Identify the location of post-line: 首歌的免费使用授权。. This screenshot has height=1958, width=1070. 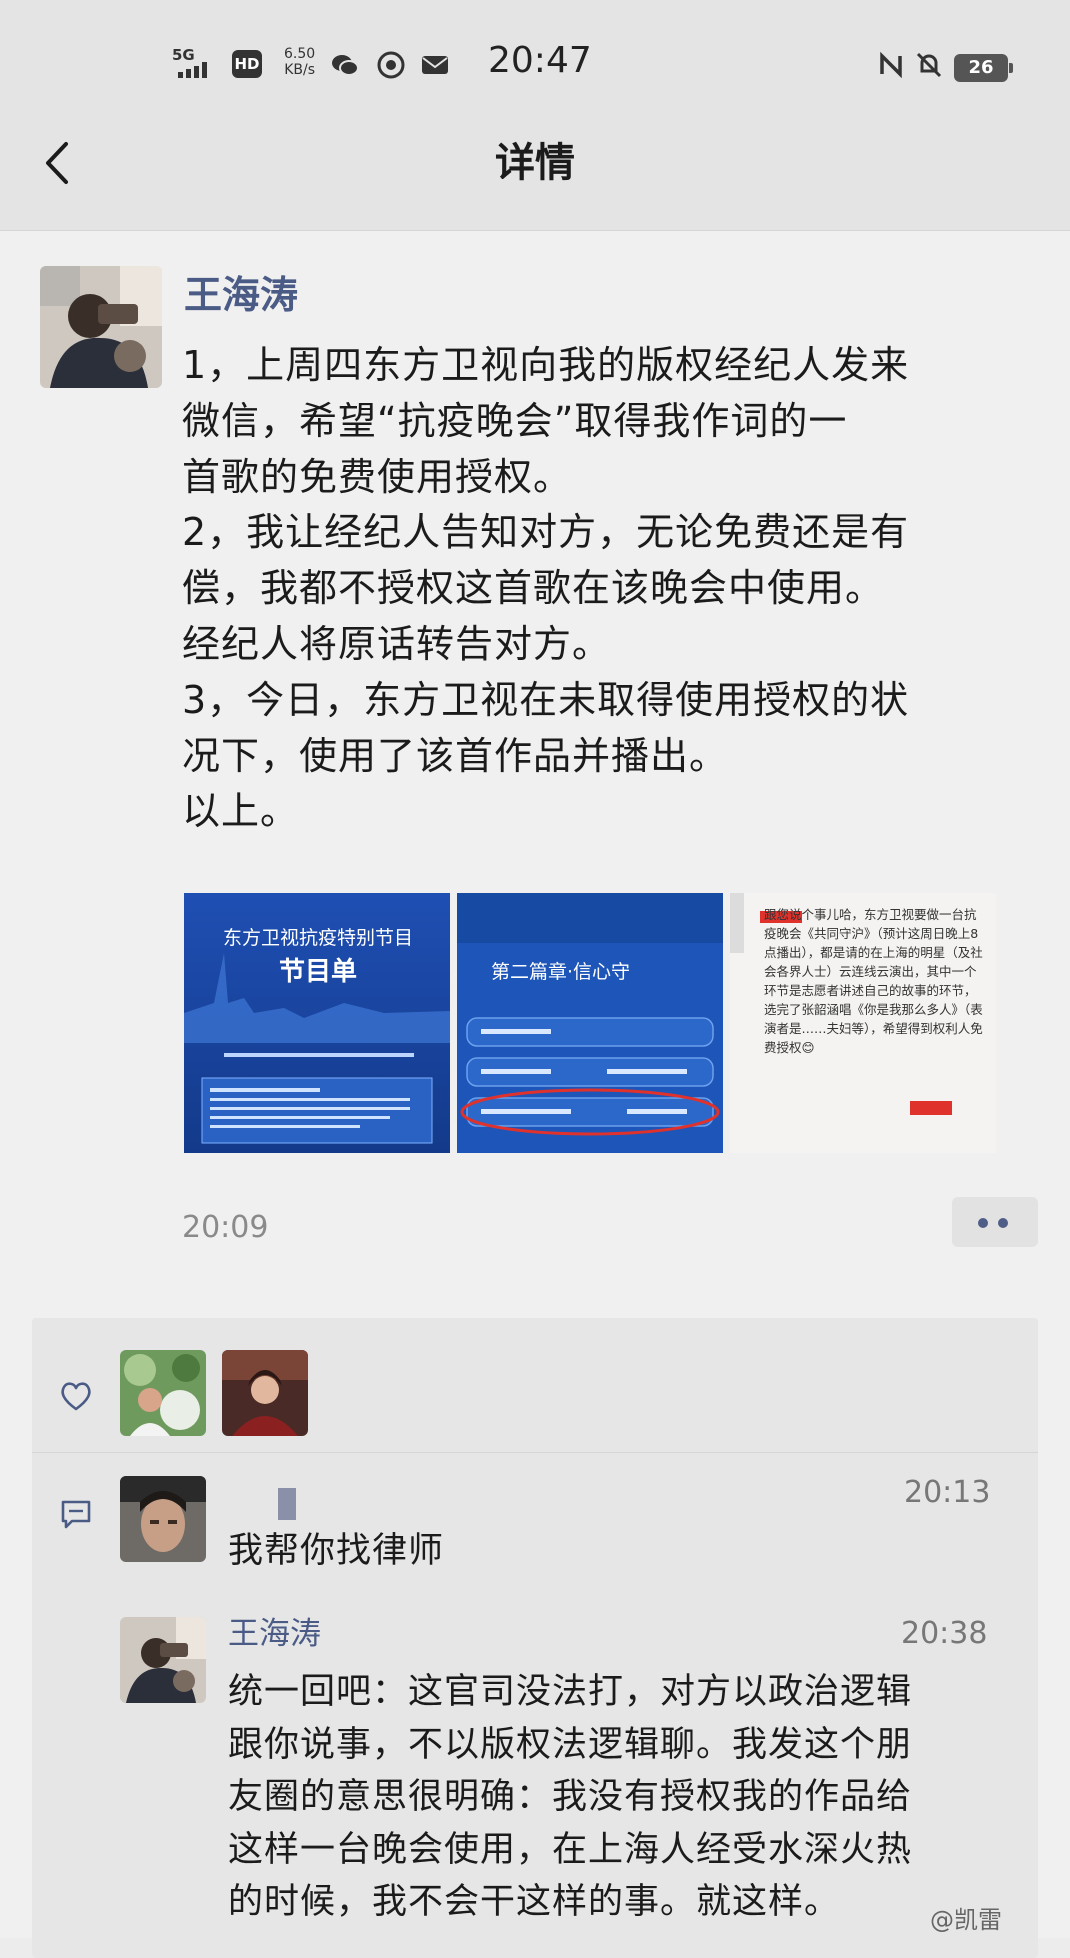
(377, 476).